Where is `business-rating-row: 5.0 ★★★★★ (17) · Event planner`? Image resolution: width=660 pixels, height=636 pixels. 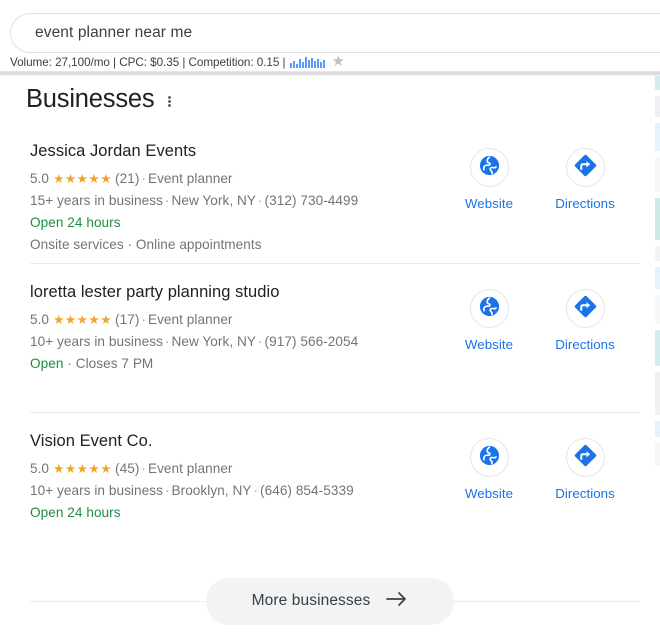
business-rating-row: 5.0 ★★★★★ (17) · Event planner is located at coordinates (243, 320).